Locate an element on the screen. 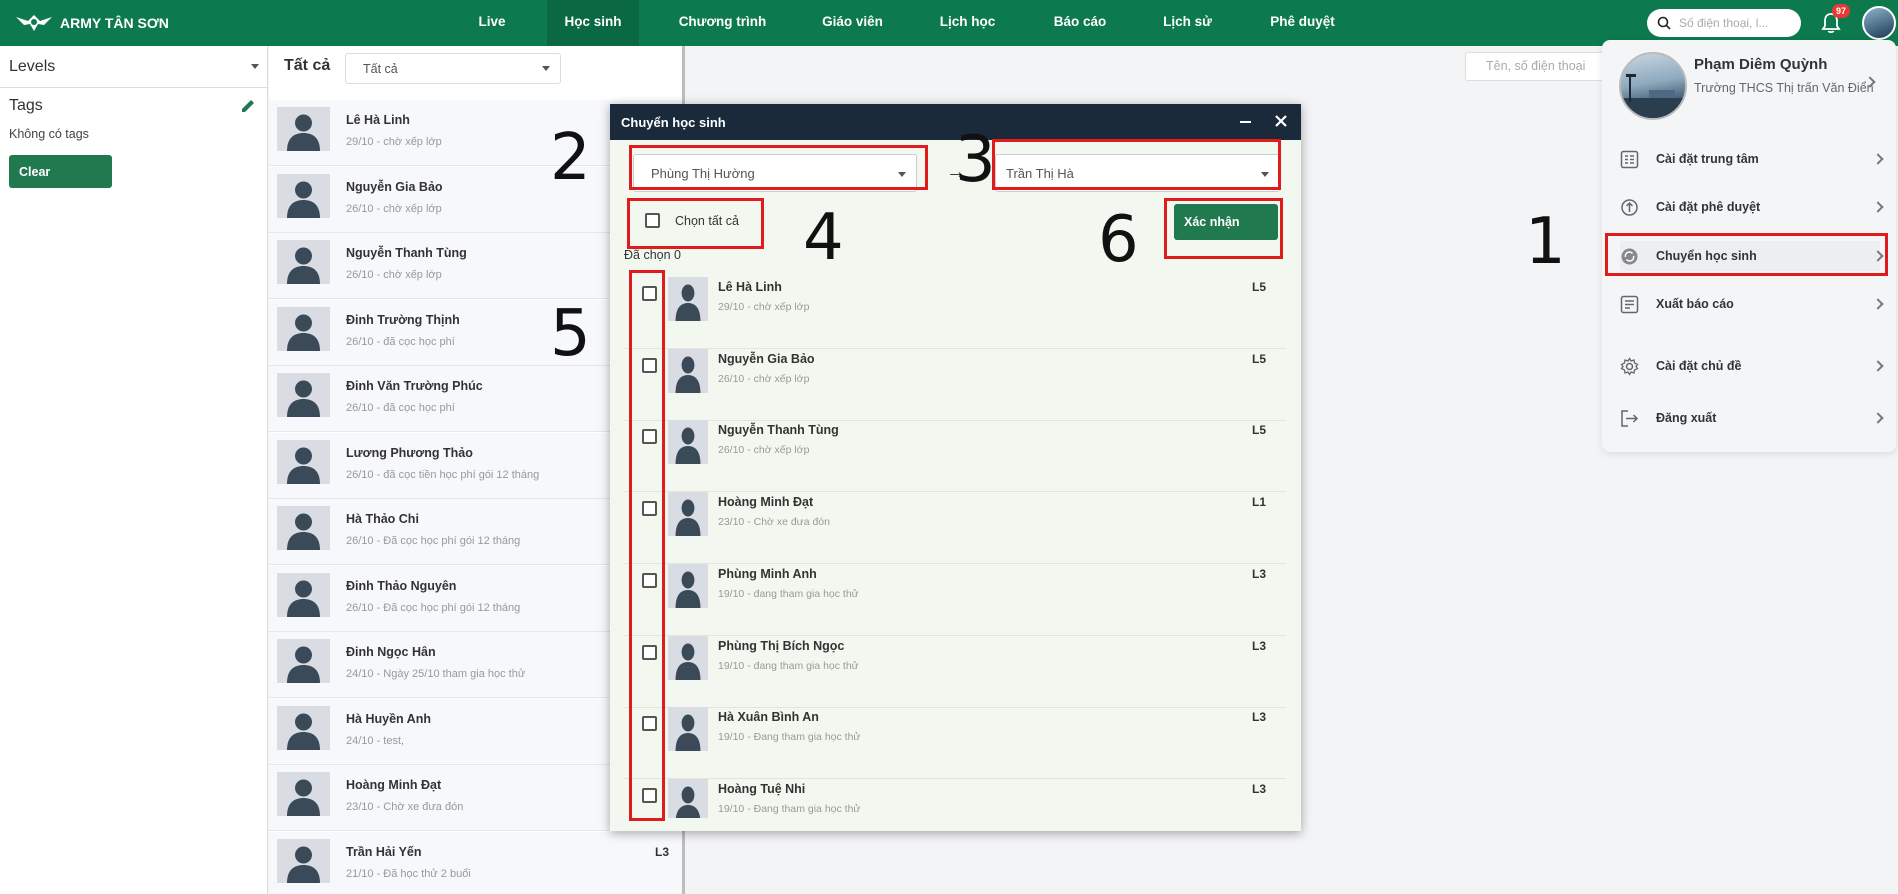 The width and height of the screenshot is (1898, 894). pencil-icon is located at coordinates (248, 106).